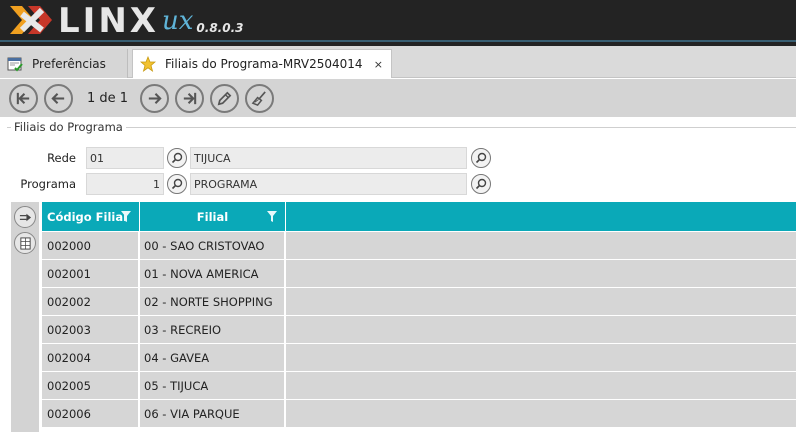  Describe the element at coordinates (69, 63) in the screenshot. I see `tab-label: Preferências` at that location.